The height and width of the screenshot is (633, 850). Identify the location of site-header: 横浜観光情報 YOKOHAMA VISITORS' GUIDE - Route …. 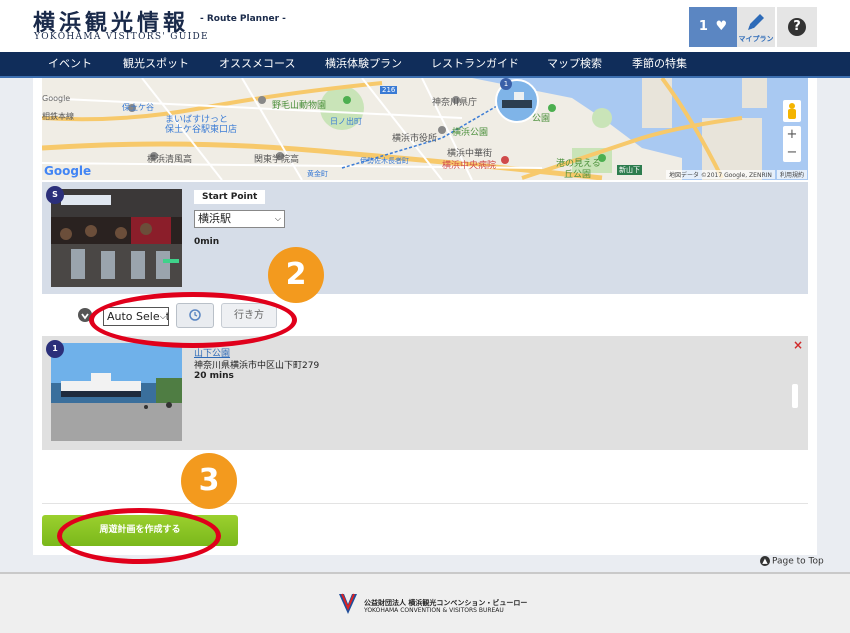
(425, 26).